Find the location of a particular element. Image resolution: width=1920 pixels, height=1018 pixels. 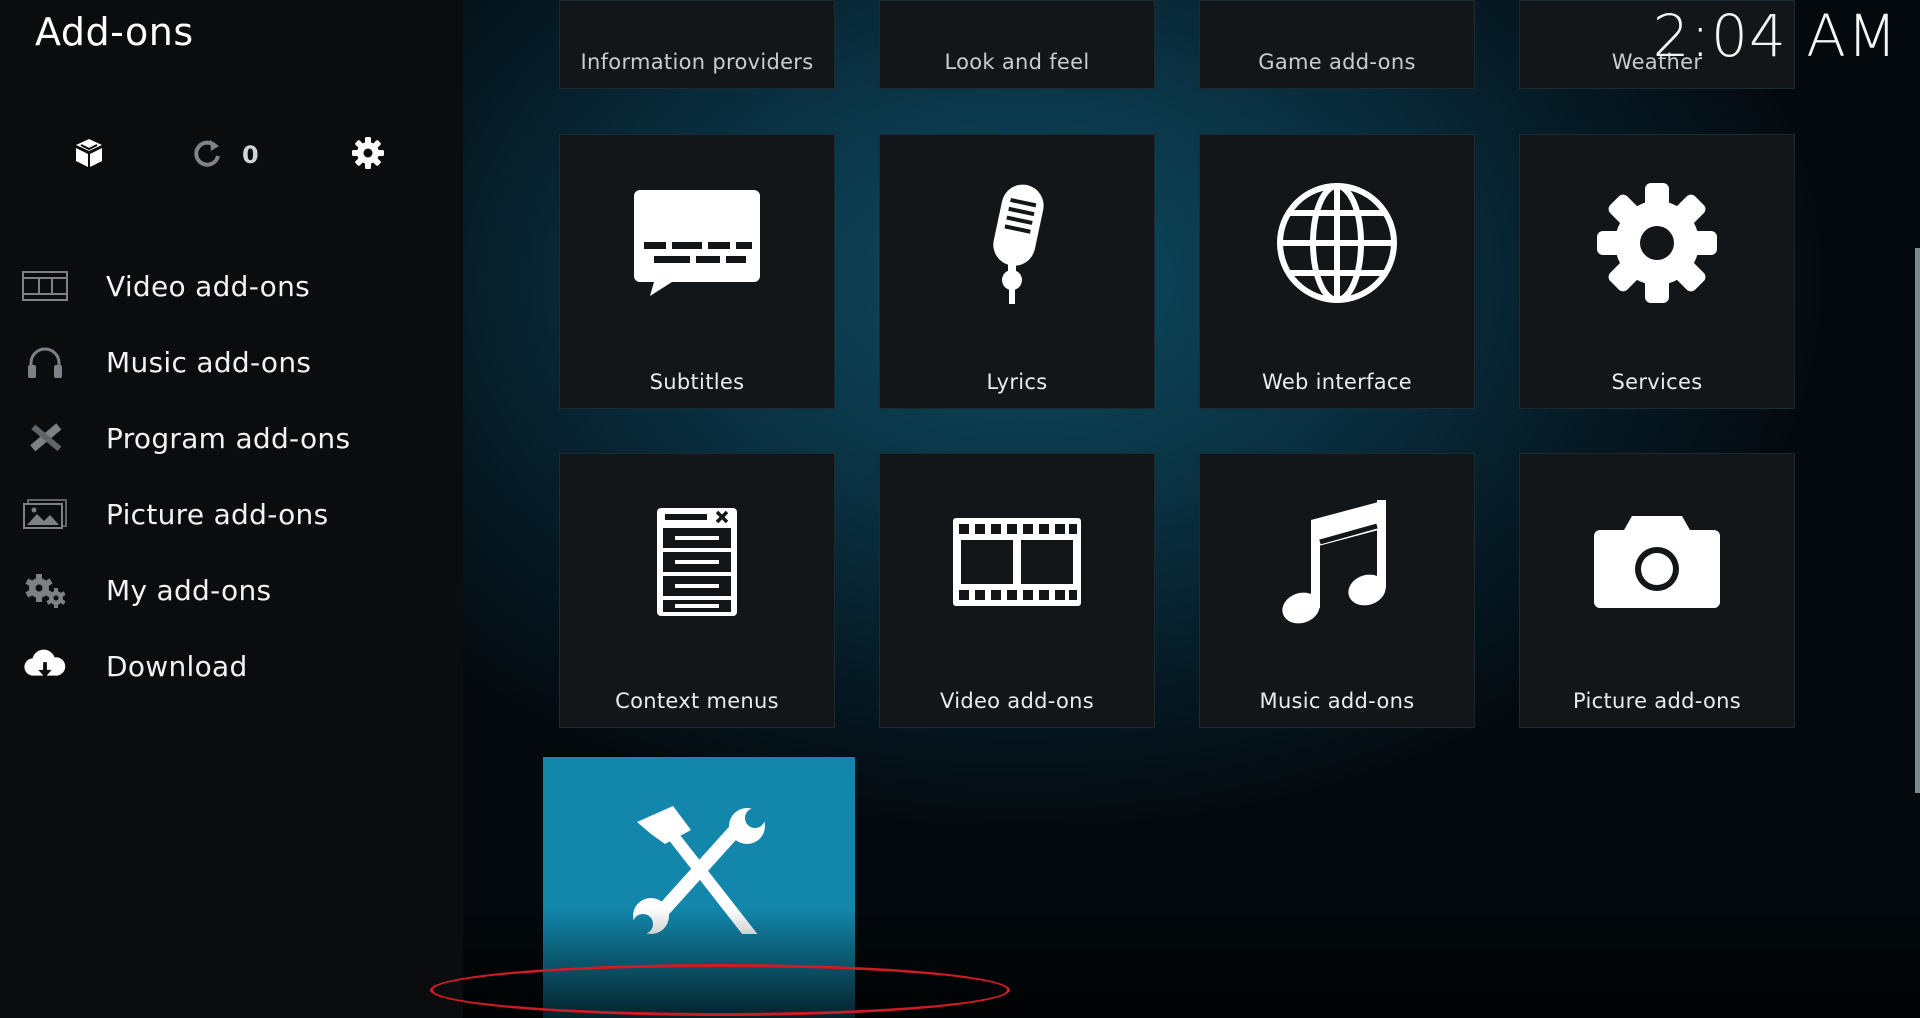

settings-button is located at coordinates (368, 155).